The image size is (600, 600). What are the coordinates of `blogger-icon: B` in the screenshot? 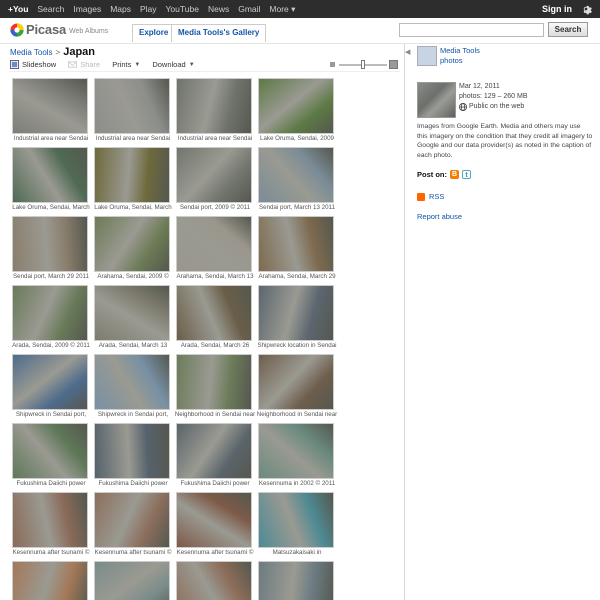 It's located at (454, 174).